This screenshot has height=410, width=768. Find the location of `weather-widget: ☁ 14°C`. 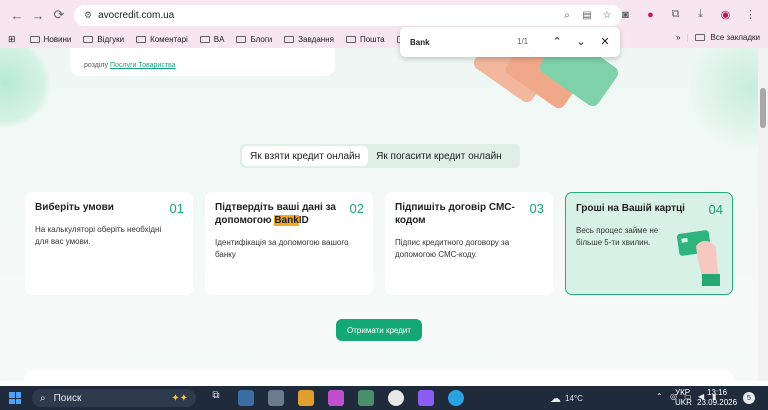

weather-widget: ☁ 14°C is located at coordinates (566, 398).